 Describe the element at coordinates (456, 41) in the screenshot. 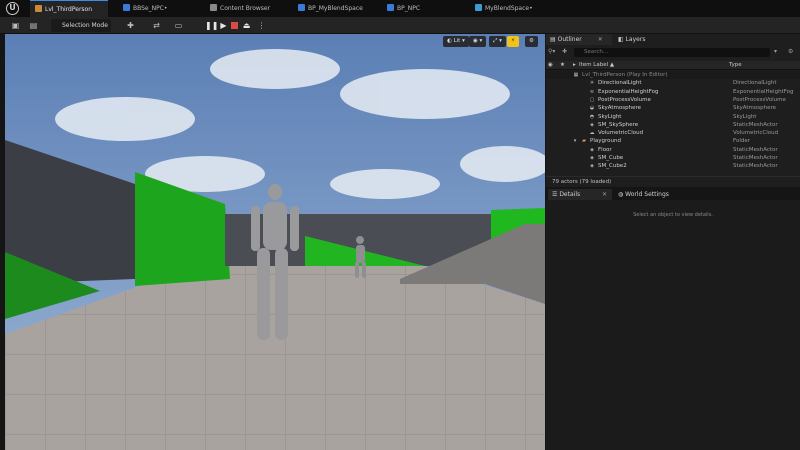

I see `view-mode-button: ◐ Lit ▾` at that location.